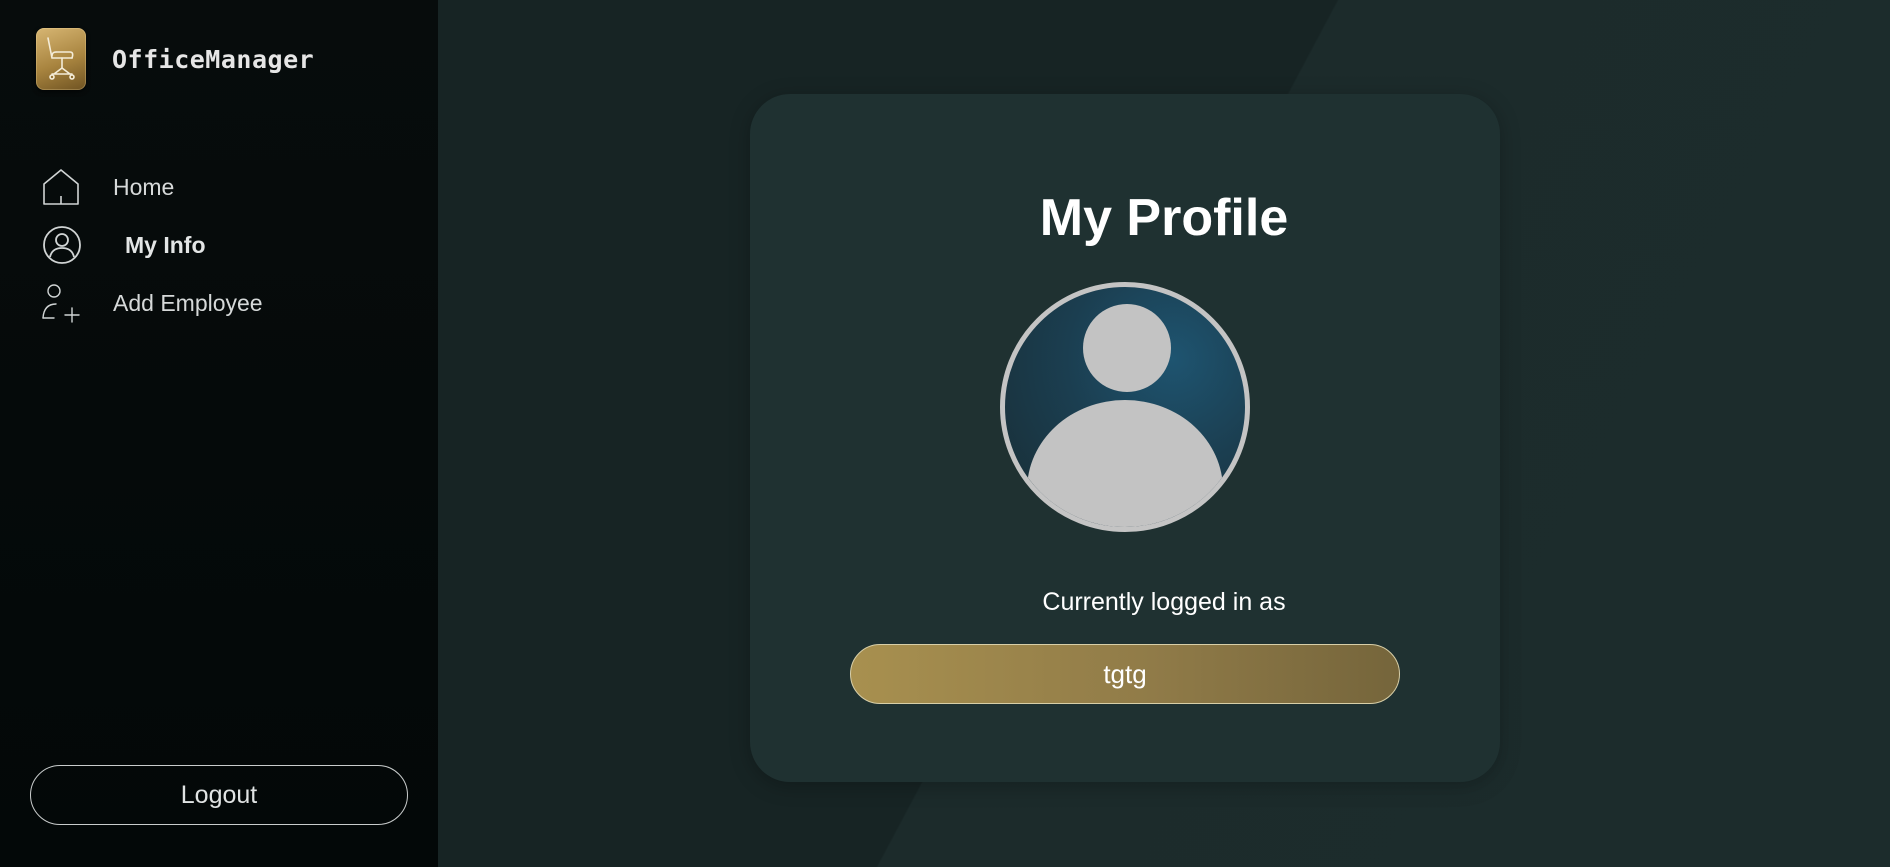 This screenshot has height=867, width=1890. Describe the element at coordinates (61, 59) in the screenshot. I see `office-chair-icon` at that location.